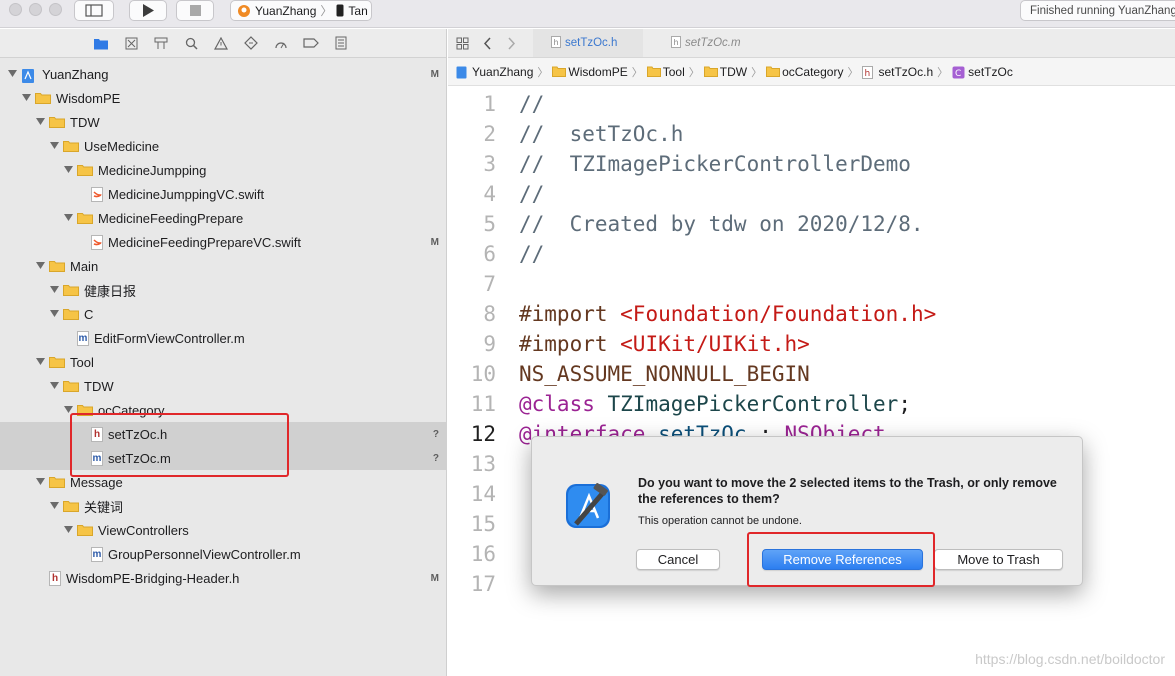  Describe the element at coordinates (223, 74) in the screenshot. I see `file-tree-row: YuanZhang M` at that location.